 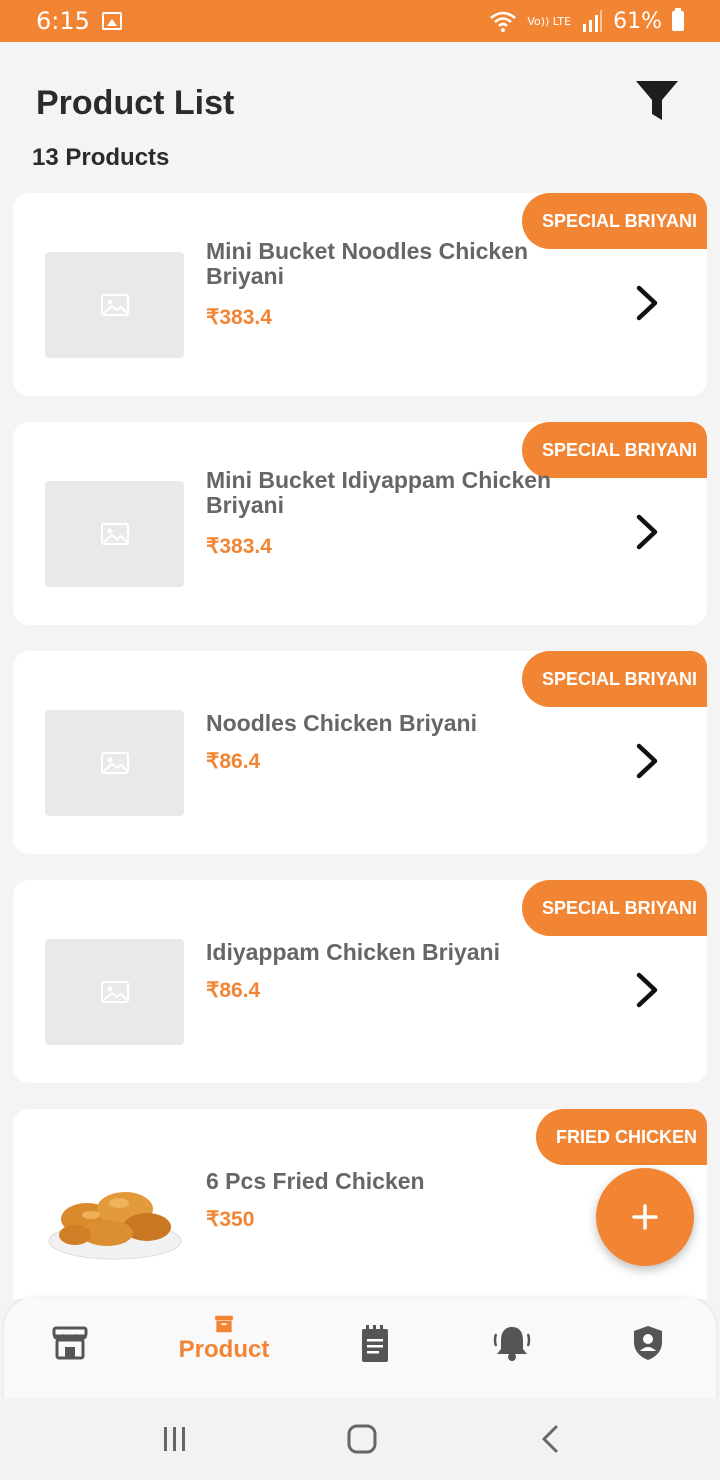 What do you see at coordinates (678, 19) in the screenshot?
I see `battery-icon` at bounding box center [678, 19].